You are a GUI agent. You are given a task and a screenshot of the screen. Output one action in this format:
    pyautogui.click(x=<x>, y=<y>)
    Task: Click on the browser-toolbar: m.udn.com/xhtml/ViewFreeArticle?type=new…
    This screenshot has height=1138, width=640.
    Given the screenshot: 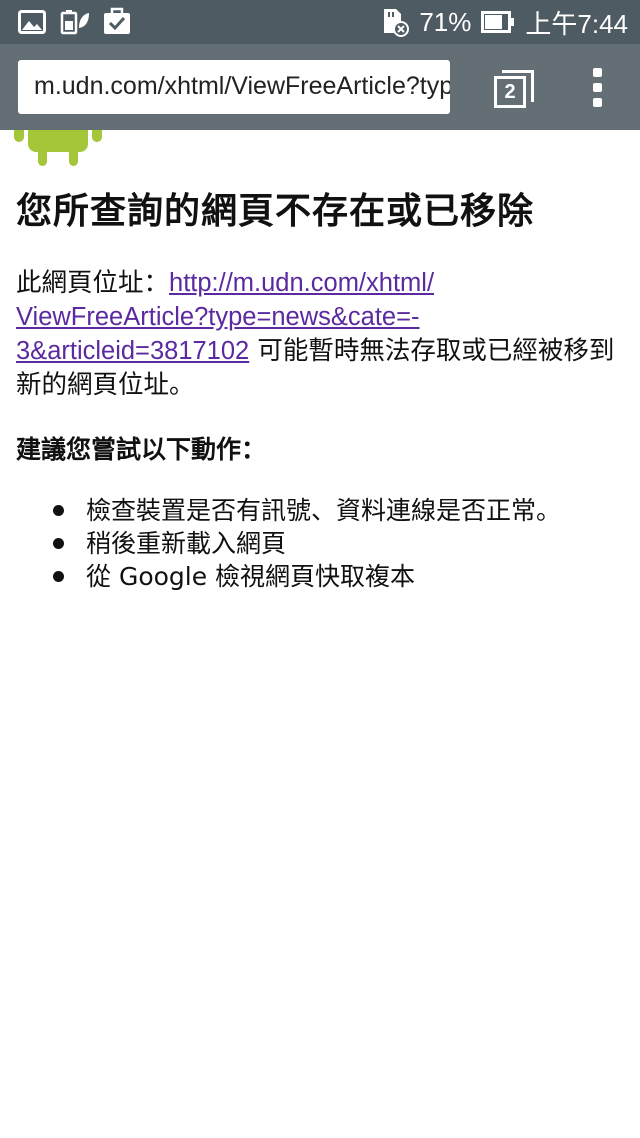 What is the action you would take?
    pyautogui.click(x=320, y=87)
    